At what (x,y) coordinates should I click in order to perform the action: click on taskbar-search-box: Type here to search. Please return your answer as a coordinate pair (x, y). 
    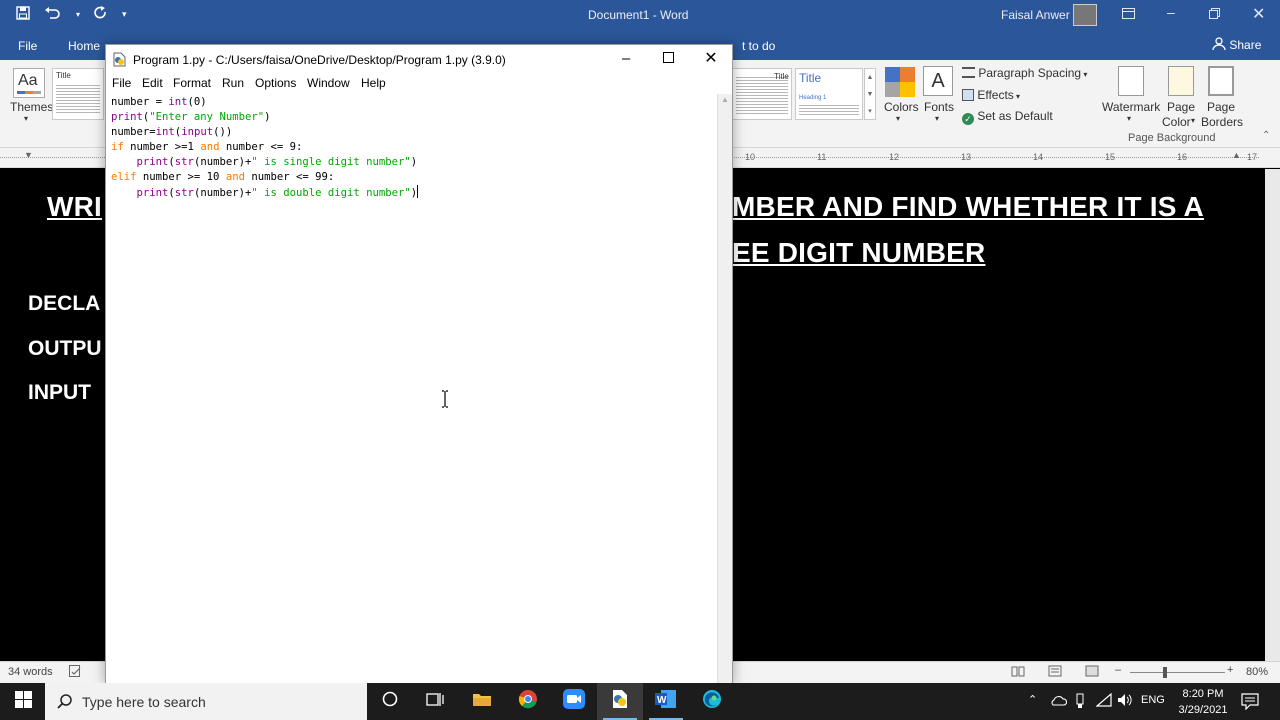
    Looking at the image, I should click on (206, 701).